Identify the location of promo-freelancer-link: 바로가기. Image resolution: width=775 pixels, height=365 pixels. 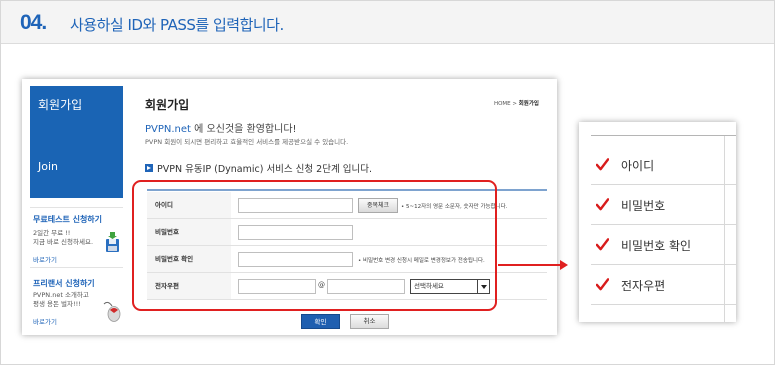
(45, 321).